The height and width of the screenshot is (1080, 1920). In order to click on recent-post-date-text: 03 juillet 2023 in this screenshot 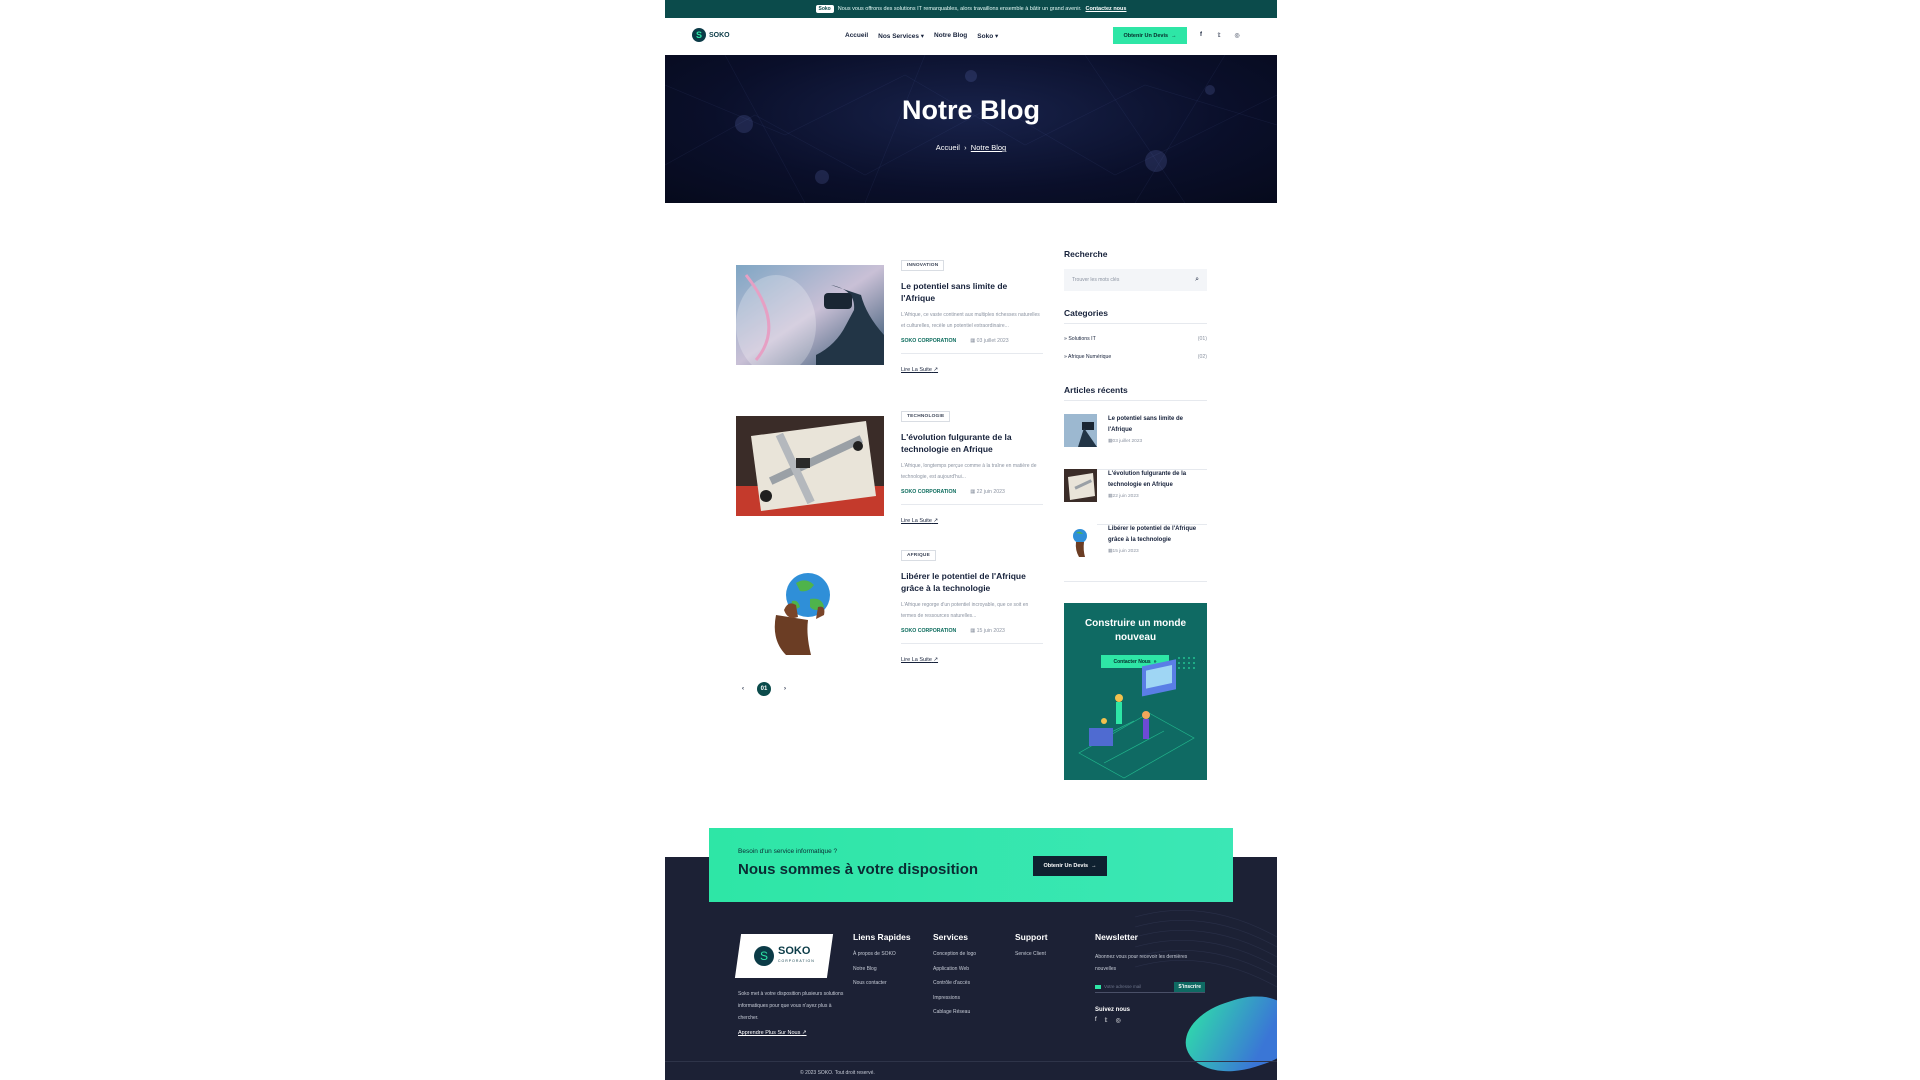, I will do `click(1127, 441)`.